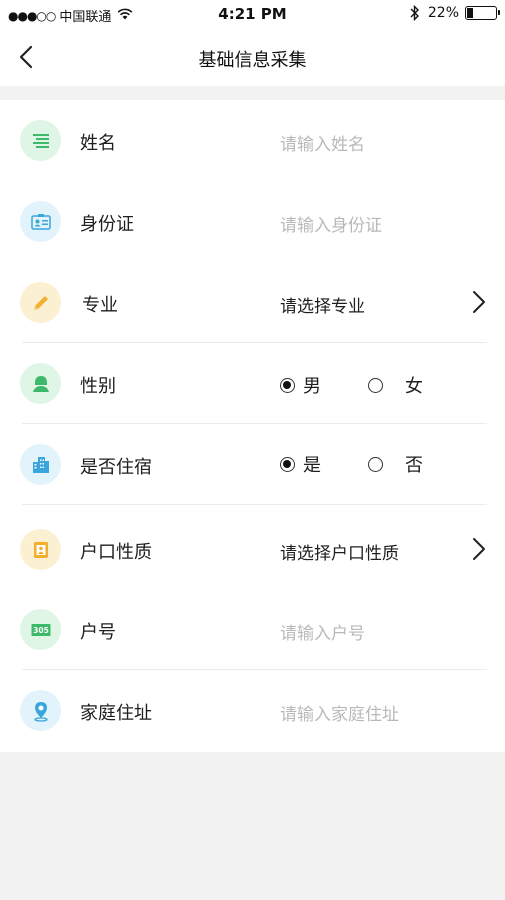  Describe the element at coordinates (40, 464) in the screenshot. I see `building-icon` at that location.